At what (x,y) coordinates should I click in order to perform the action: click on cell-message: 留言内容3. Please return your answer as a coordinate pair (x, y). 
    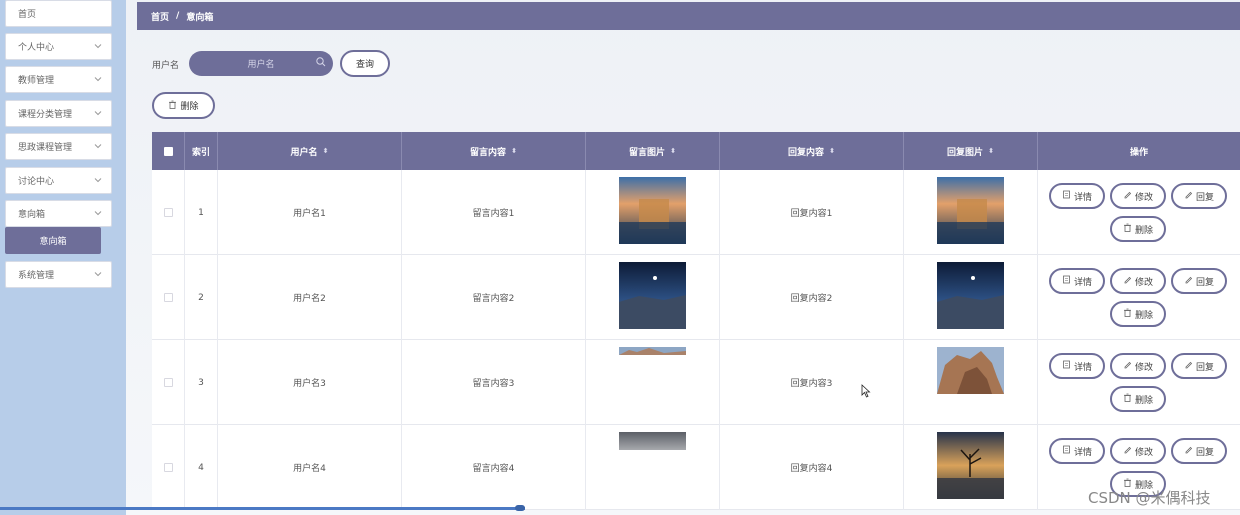
    Looking at the image, I should click on (494, 382).